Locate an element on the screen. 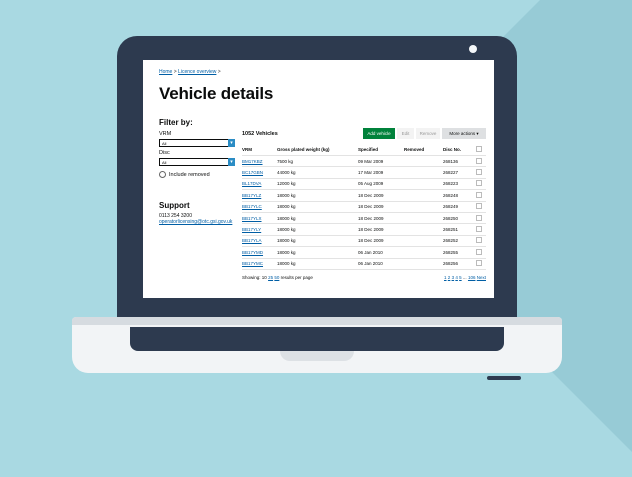  vrm-link: BL17DVA is located at coordinates (251, 183).